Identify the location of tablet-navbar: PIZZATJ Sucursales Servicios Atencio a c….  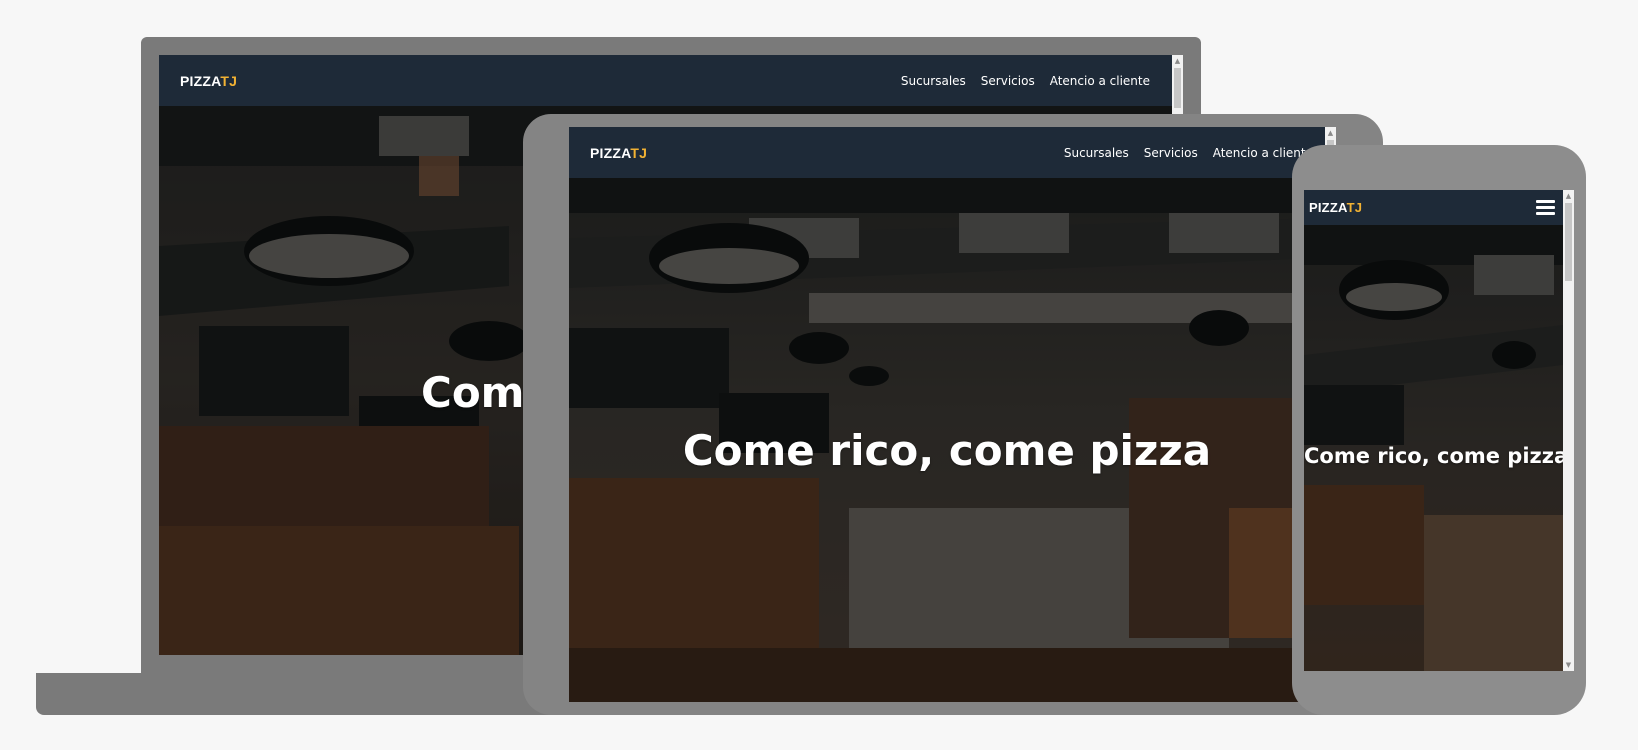
(947, 152).